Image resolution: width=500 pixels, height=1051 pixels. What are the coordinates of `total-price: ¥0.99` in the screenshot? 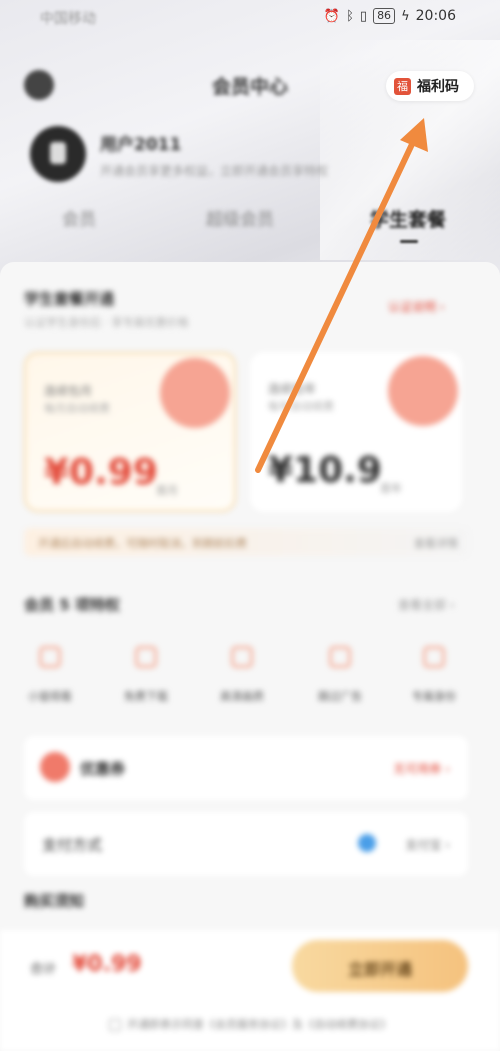 It's located at (107, 964).